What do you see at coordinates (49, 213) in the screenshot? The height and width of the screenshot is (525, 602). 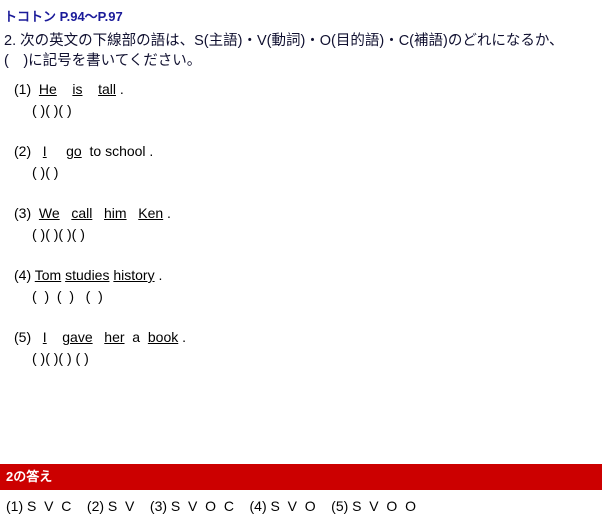 I see `underlined-word: We` at bounding box center [49, 213].